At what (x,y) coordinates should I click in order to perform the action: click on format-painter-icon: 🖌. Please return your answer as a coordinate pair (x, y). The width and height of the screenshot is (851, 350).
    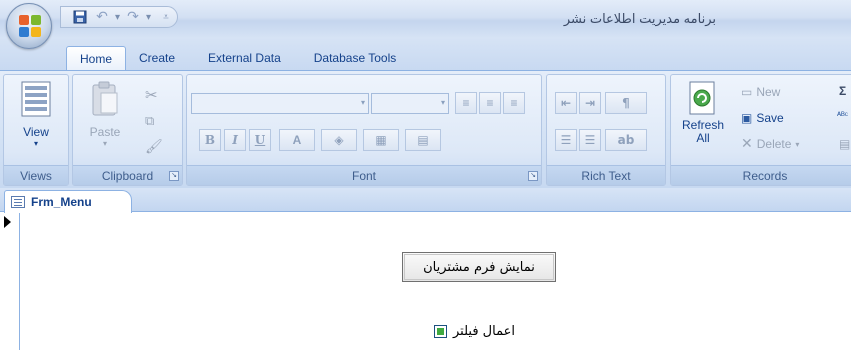
    Looking at the image, I should click on (154, 147).